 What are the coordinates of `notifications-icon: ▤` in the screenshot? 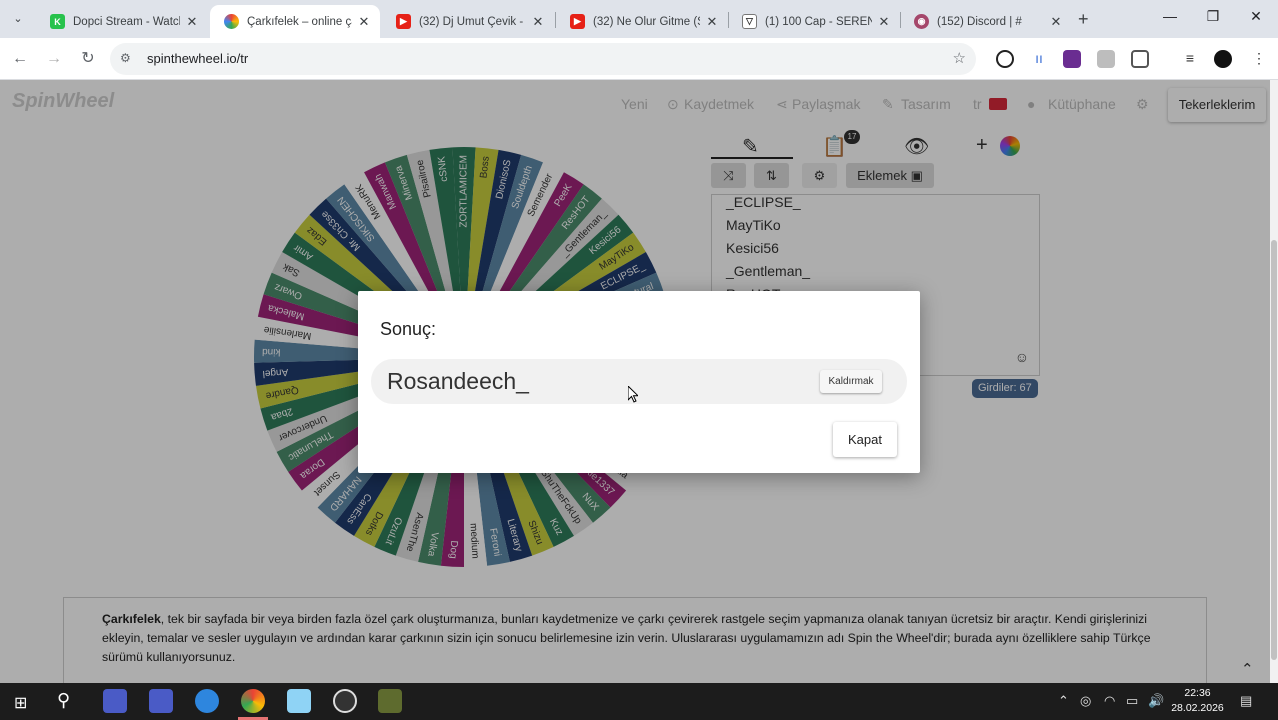 It's located at (1246, 701).